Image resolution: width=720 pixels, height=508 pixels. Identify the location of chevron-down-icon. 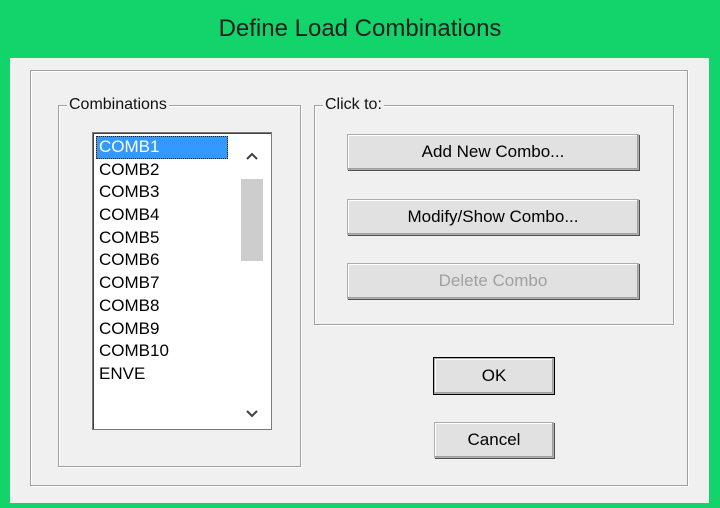
(252, 414).